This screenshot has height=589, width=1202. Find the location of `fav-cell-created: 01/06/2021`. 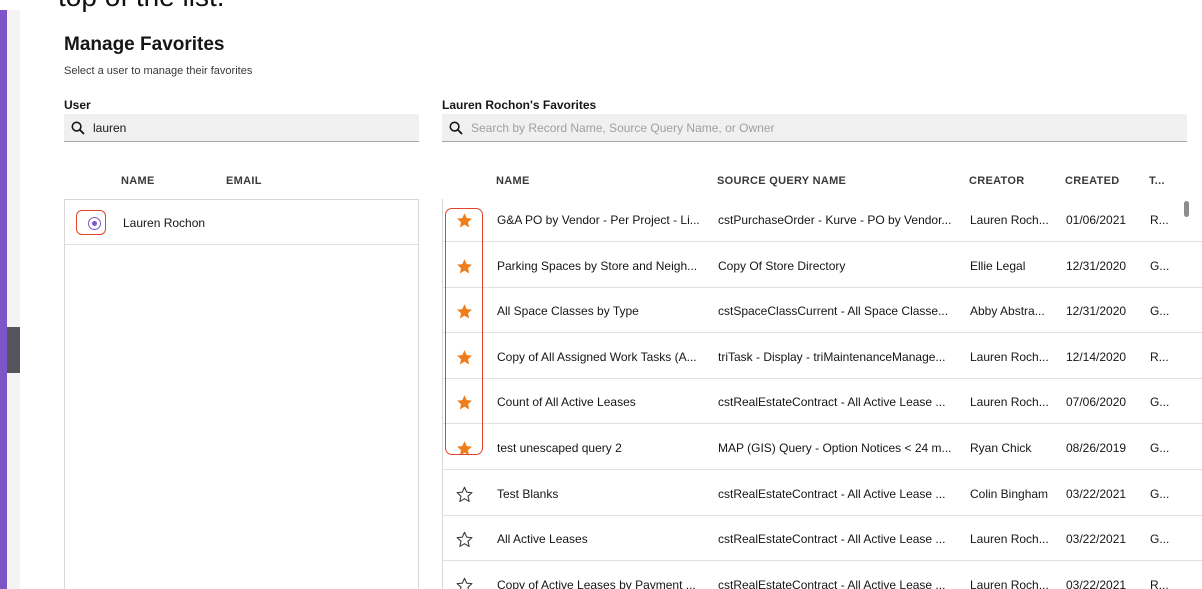

fav-cell-created: 01/06/2021 is located at coordinates (1096, 220).